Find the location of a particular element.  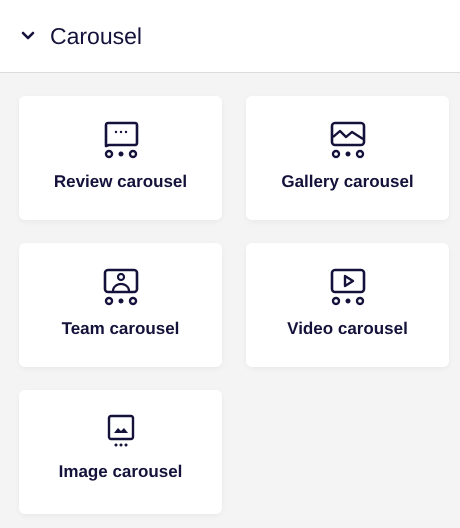

chevron-icon is located at coordinates (28, 36).